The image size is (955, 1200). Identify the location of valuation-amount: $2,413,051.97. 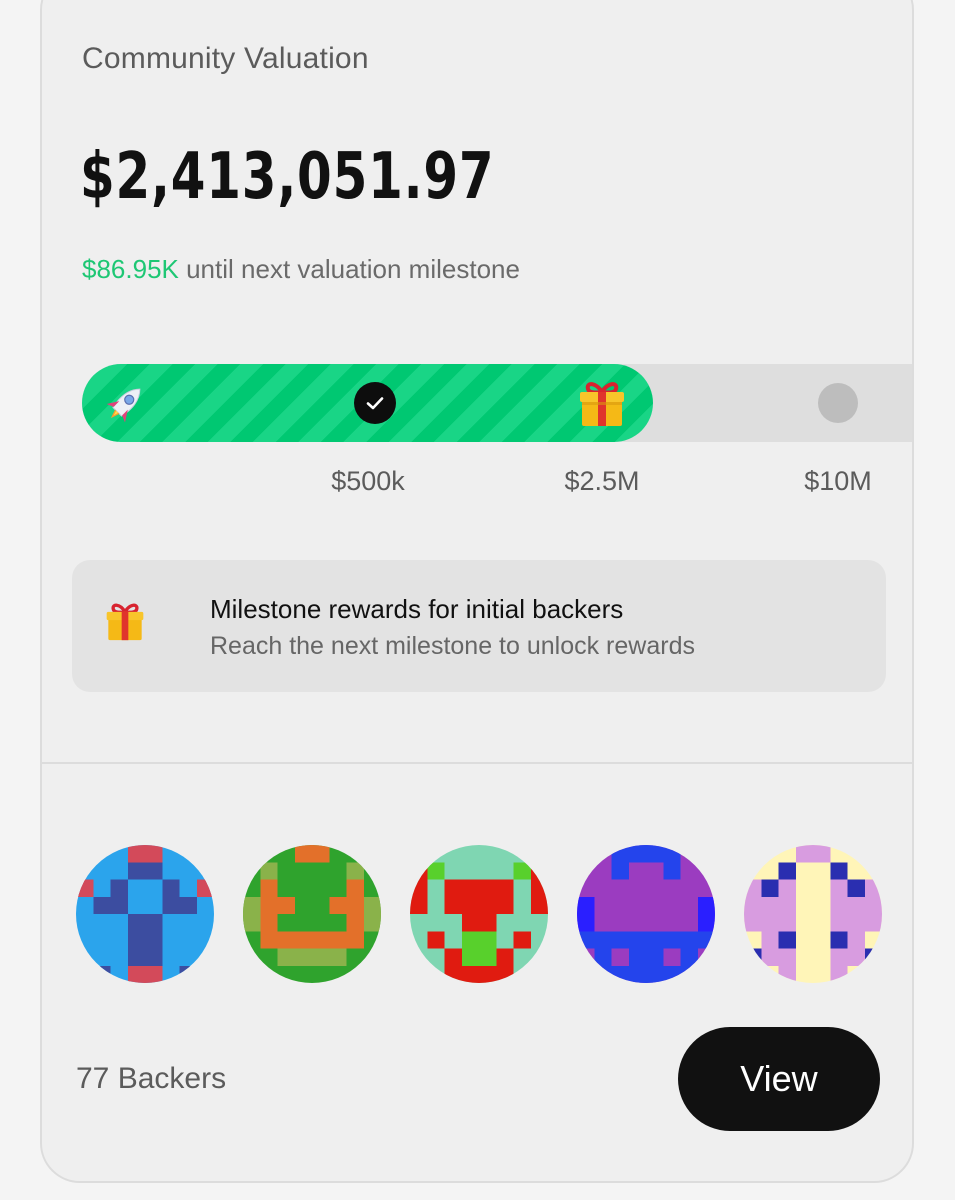
(287, 177).